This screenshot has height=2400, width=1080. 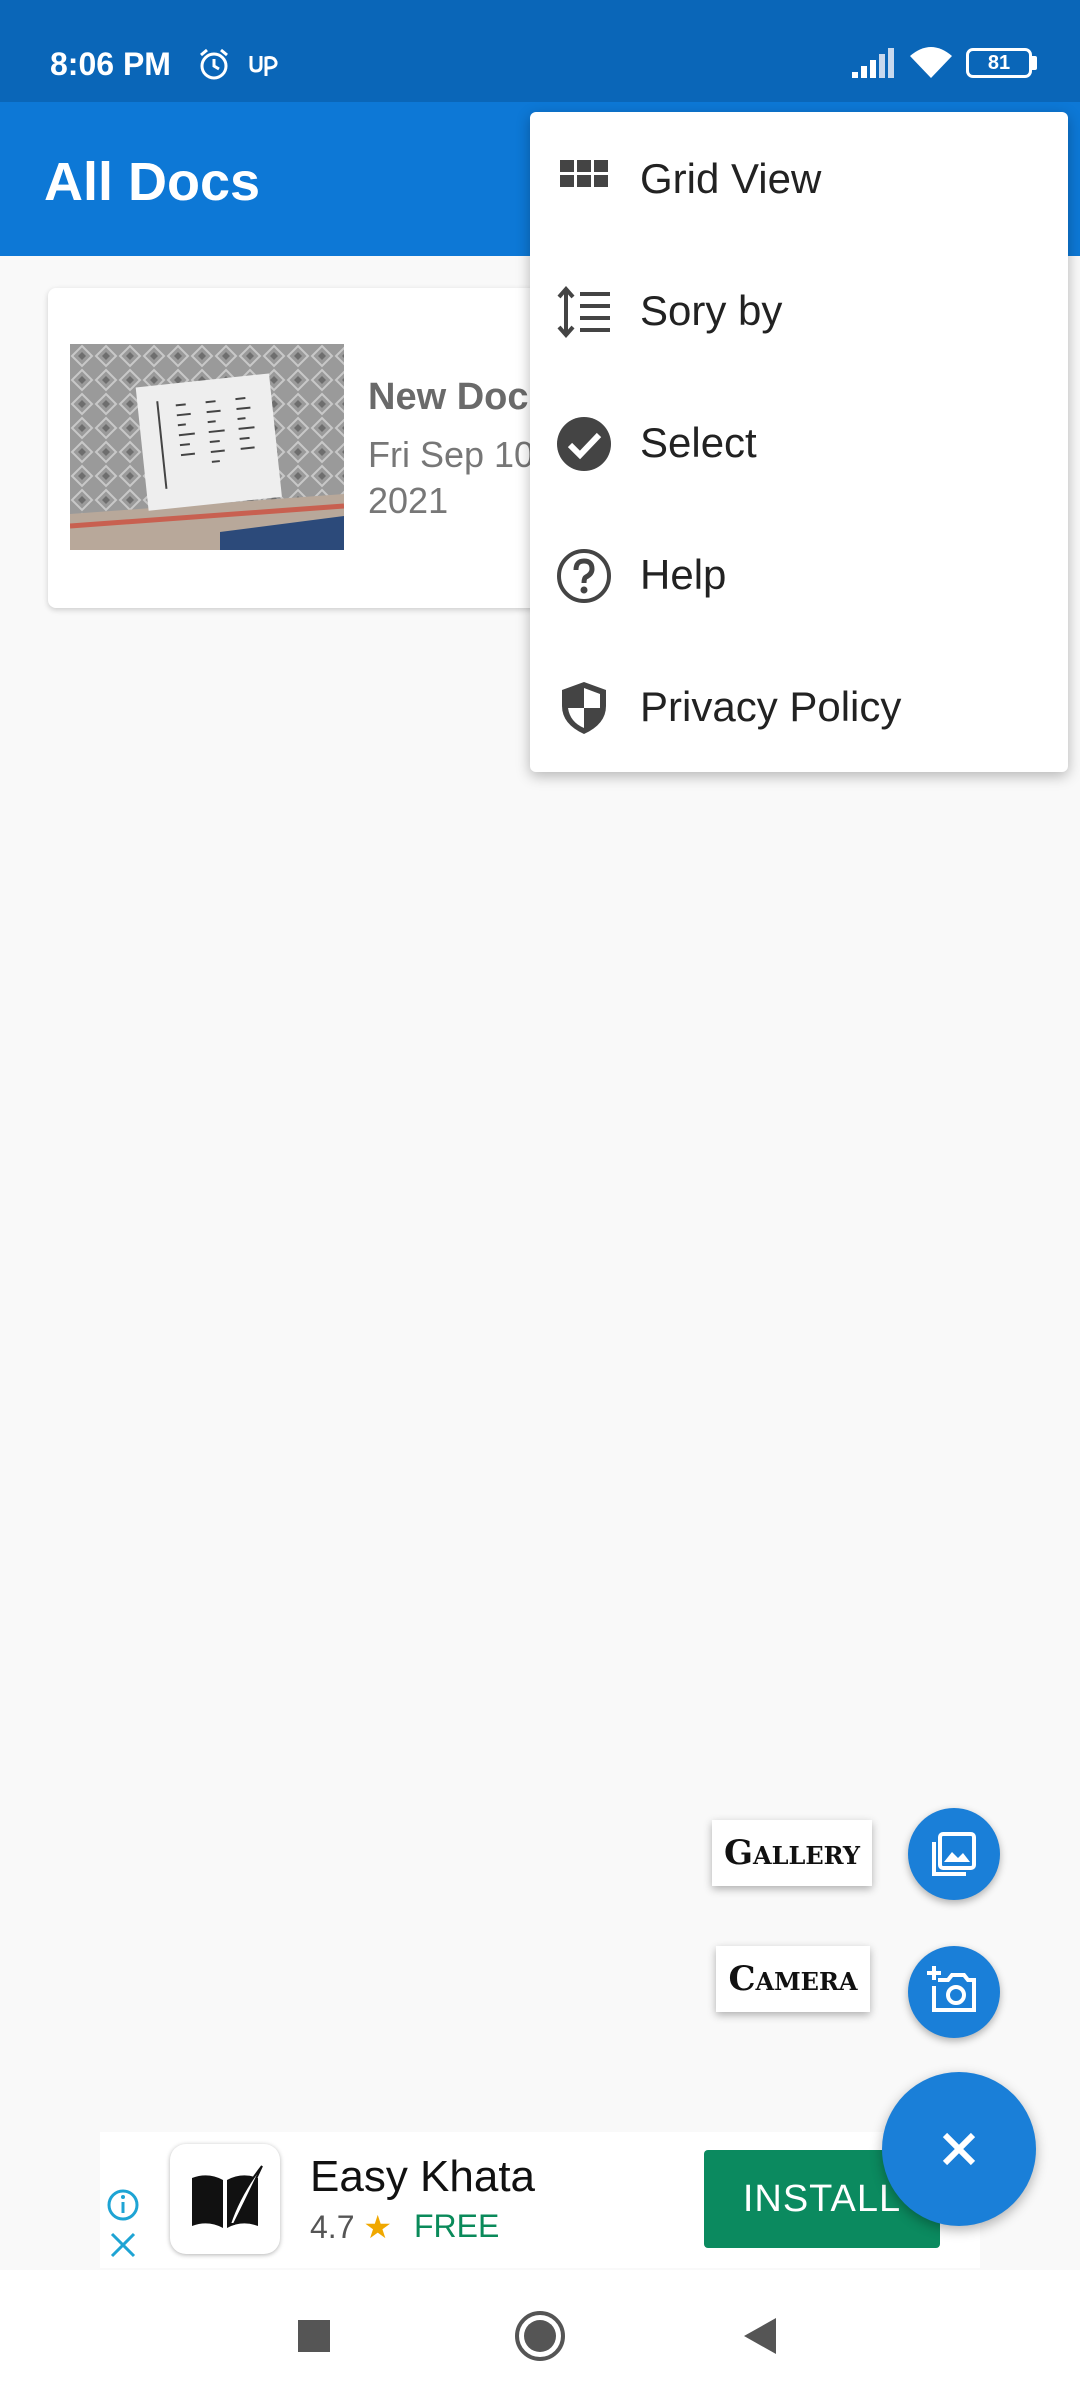 What do you see at coordinates (698, 442) in the screenshot?
I see `menu-item-label: Select` at bounding box center [698, 442].